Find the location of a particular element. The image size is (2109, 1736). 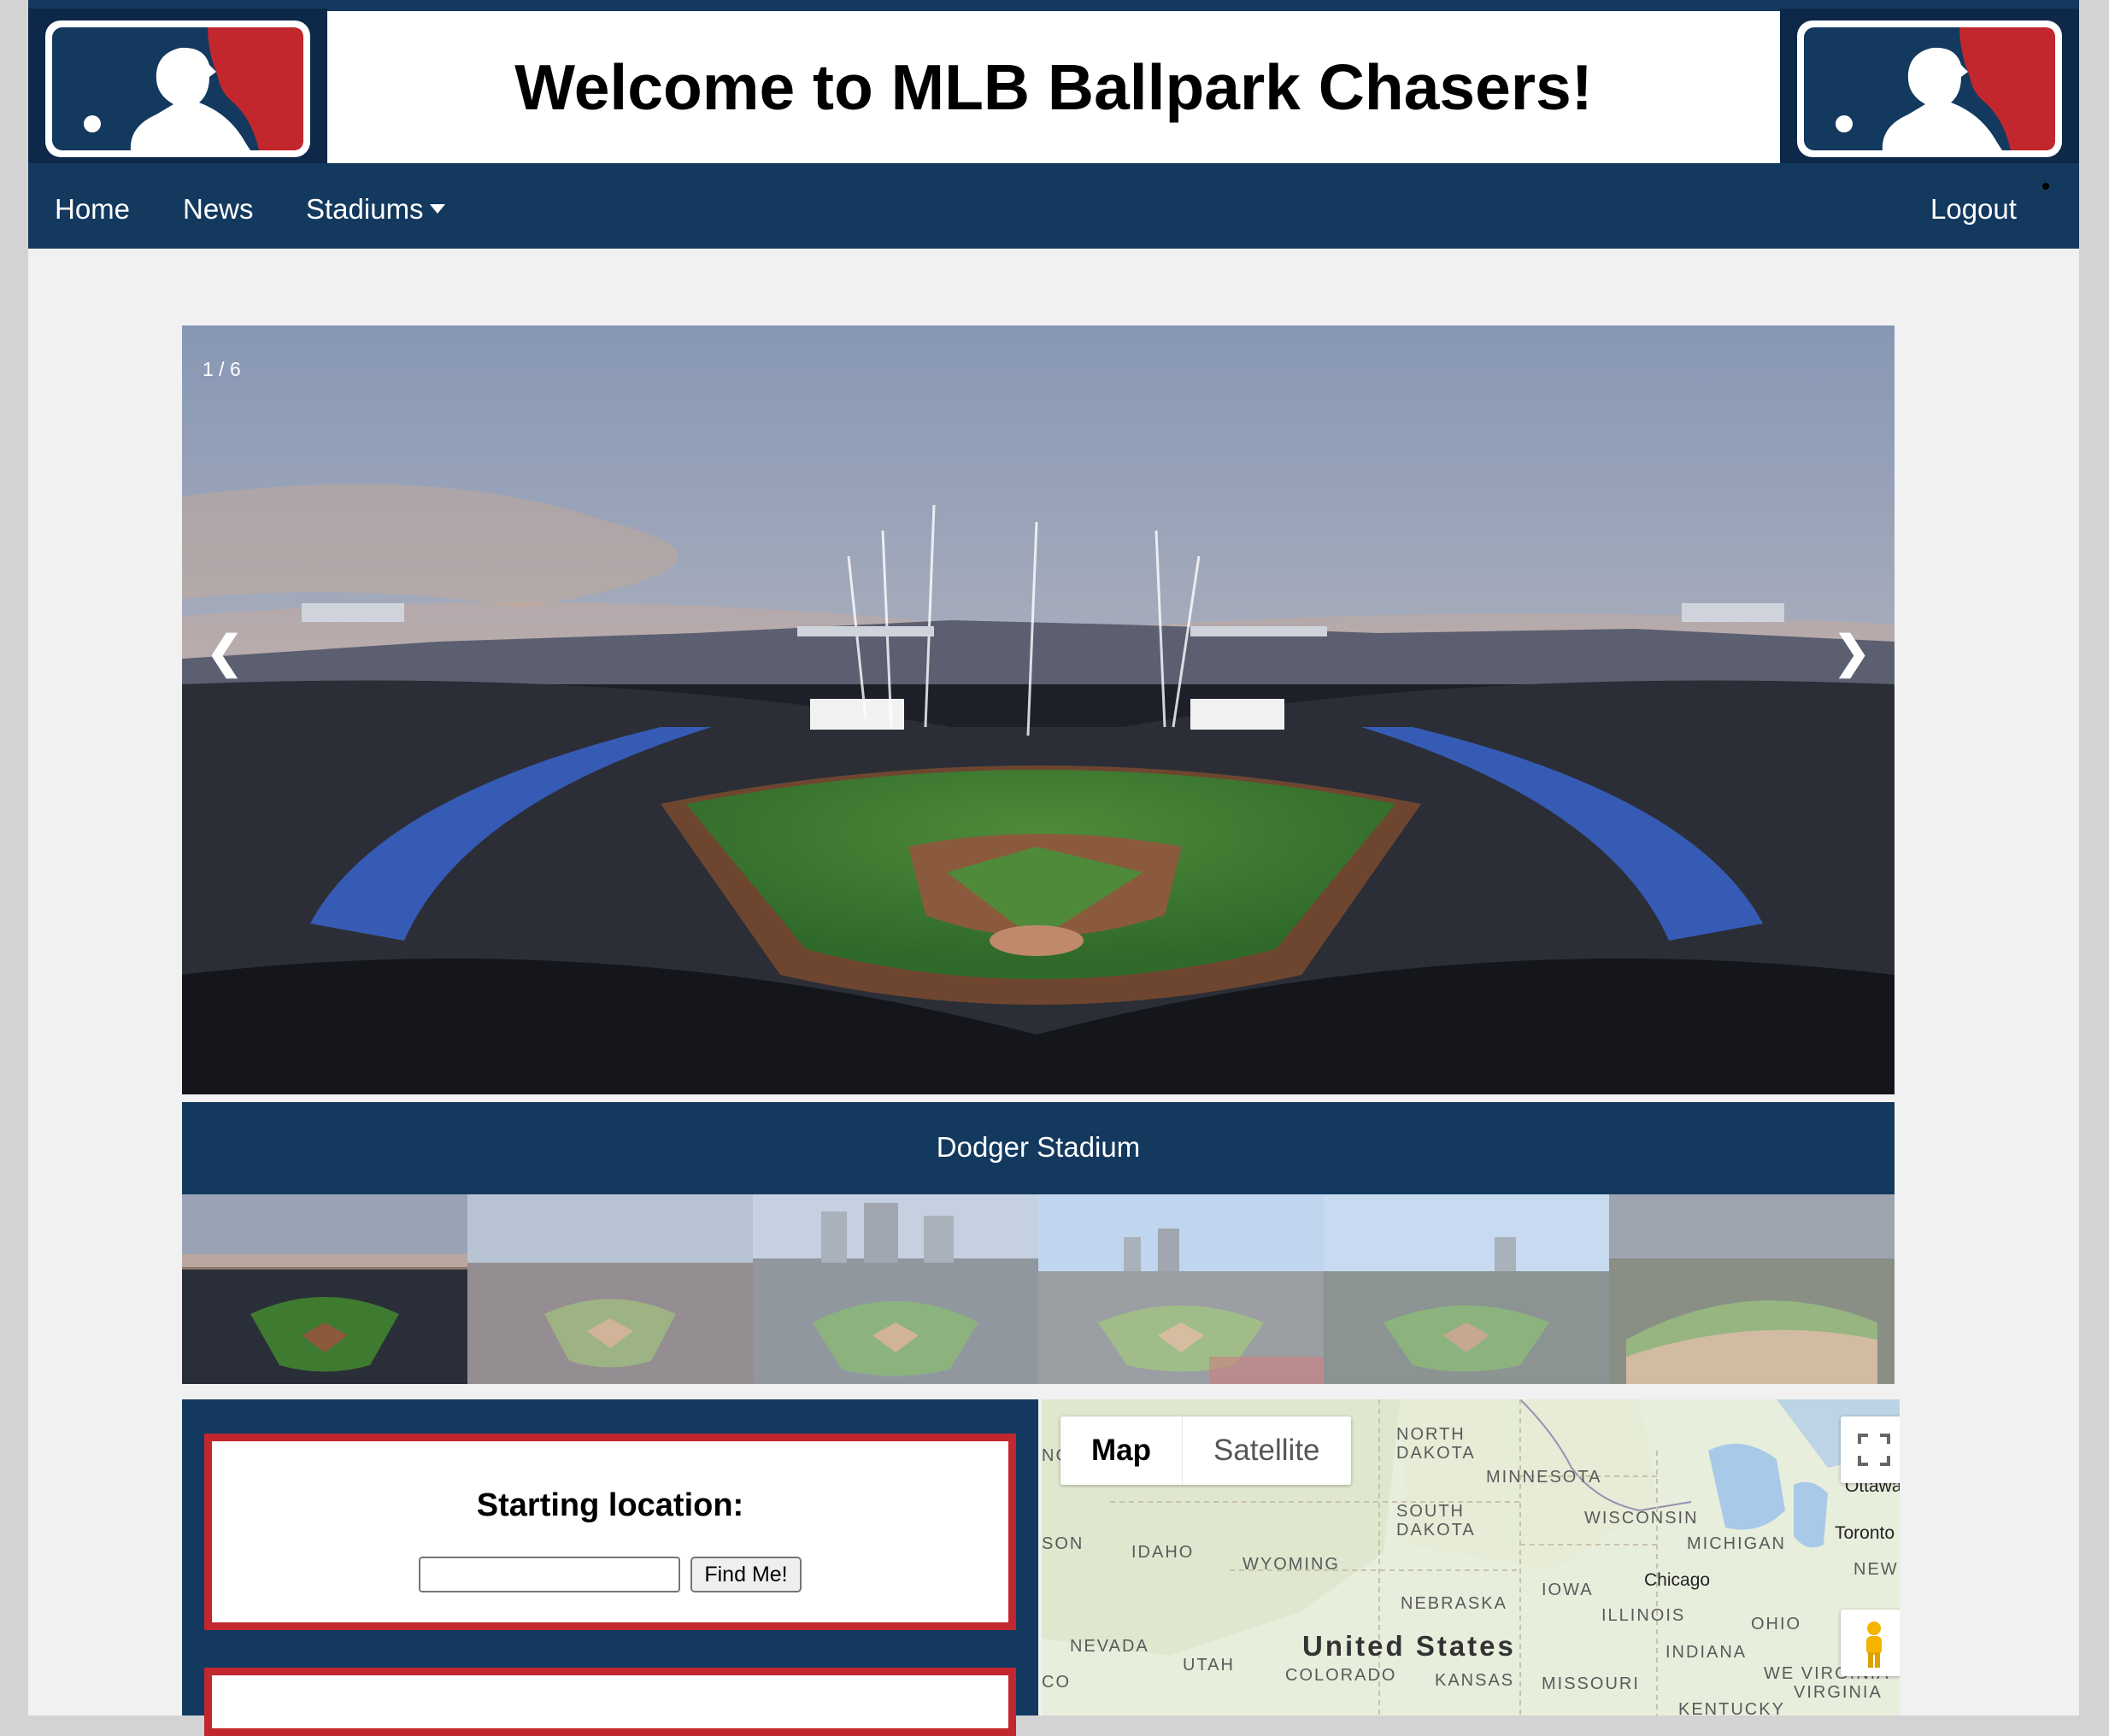

fullscreen-icon is located at coordinates (1874, 1450).